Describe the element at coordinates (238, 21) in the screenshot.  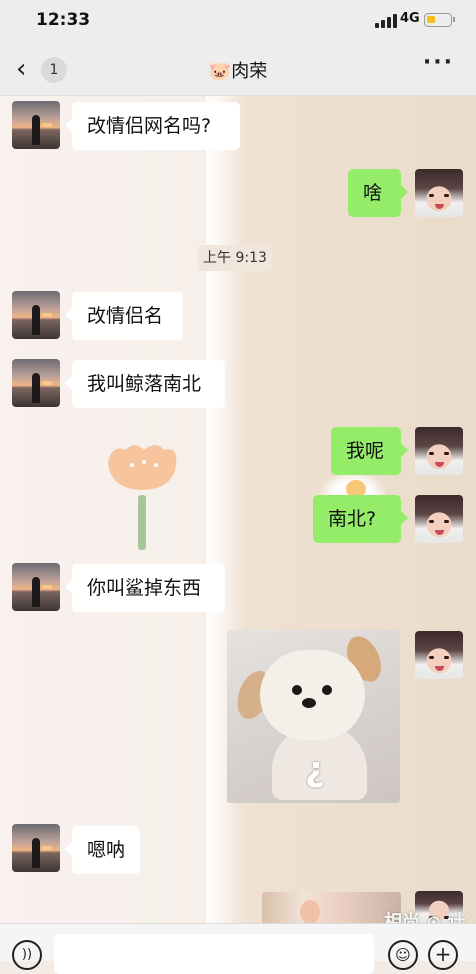
I see `status-bar: 12:33 4G` at that location.